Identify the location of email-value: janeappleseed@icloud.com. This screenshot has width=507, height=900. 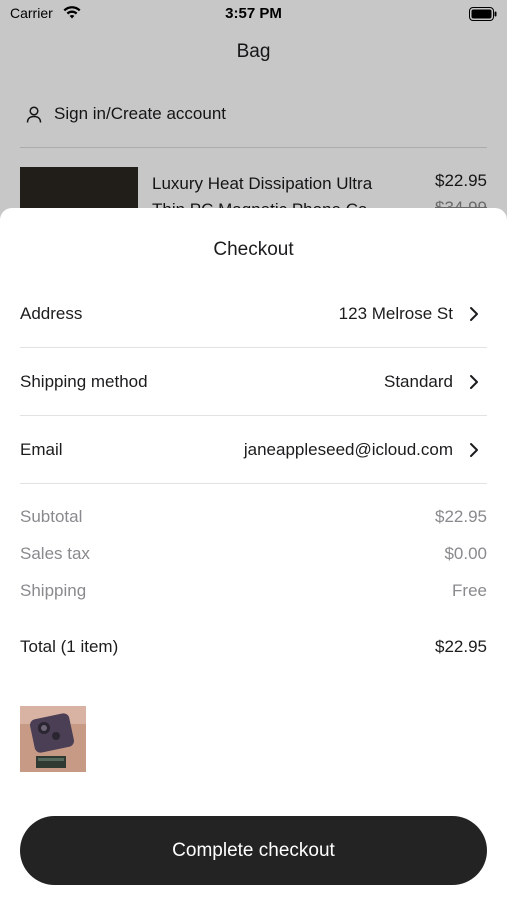
(348, 449).